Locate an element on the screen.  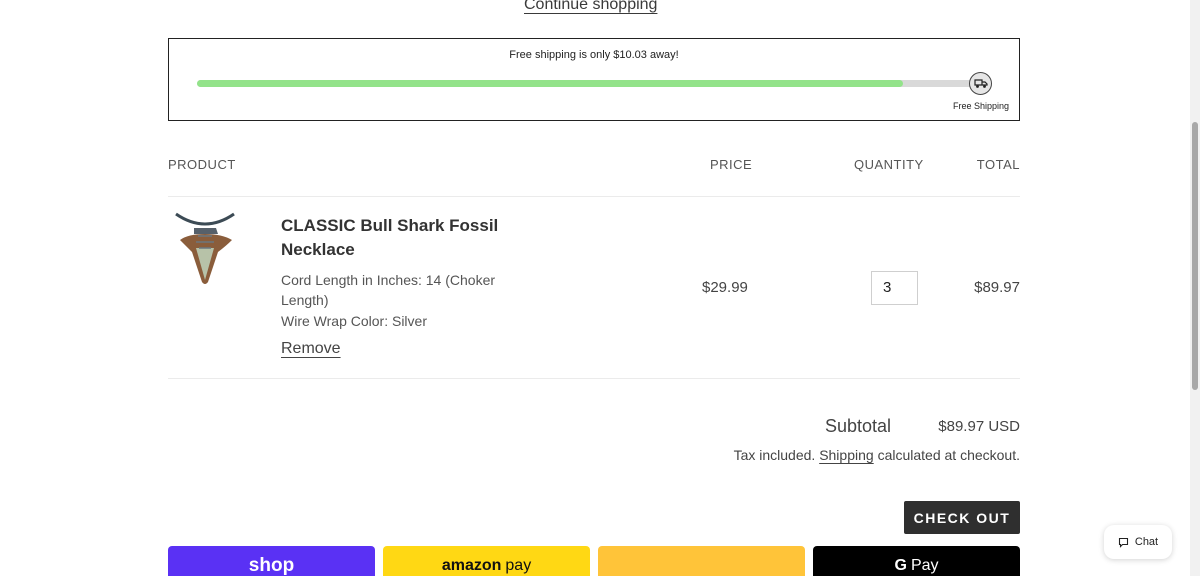
shipping-policy-link: Shipping is located at coordinates (846, 455).